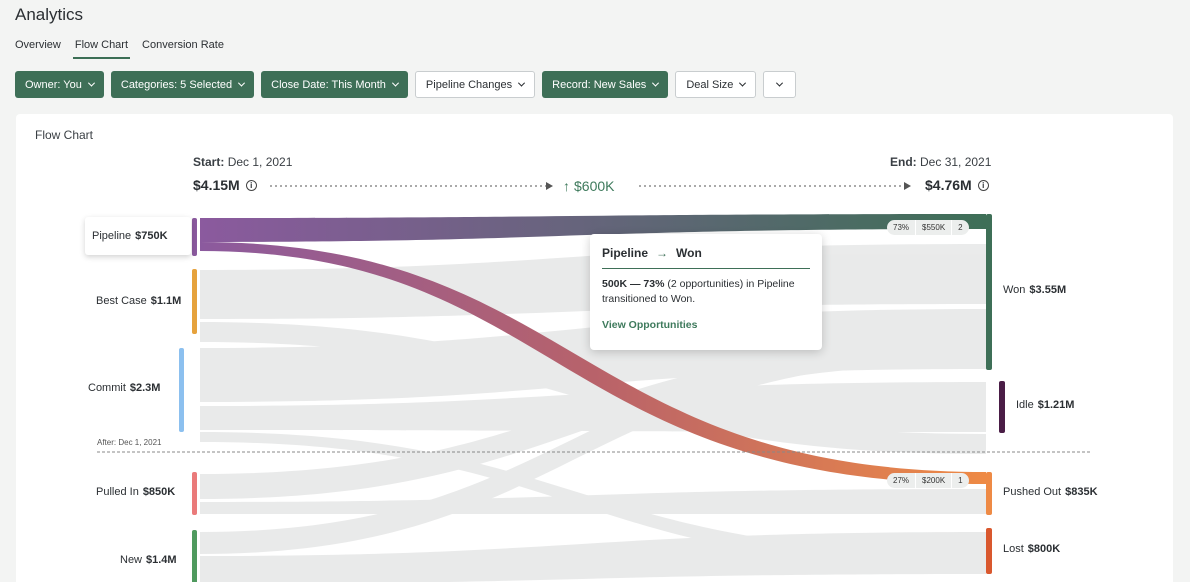  What do you see at coordinates (1014, 290) in the screenshot?
I see `node-name: Won` at bounding box center [1014, 290].